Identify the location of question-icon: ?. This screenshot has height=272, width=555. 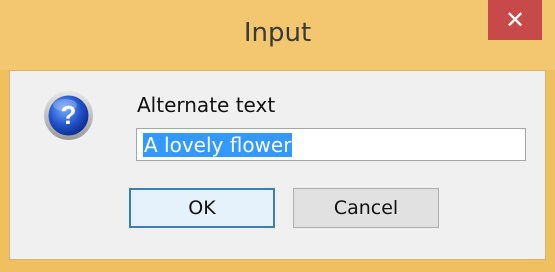
(68, 115).